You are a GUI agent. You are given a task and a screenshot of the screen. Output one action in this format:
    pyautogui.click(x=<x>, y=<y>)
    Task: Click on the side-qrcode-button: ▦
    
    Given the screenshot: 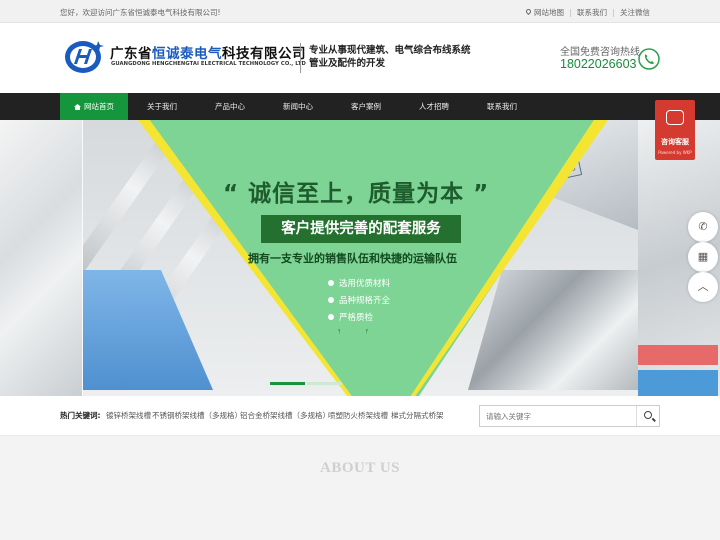 What is the action you would take?
    pyautogui.click(x=703, y=257)
    